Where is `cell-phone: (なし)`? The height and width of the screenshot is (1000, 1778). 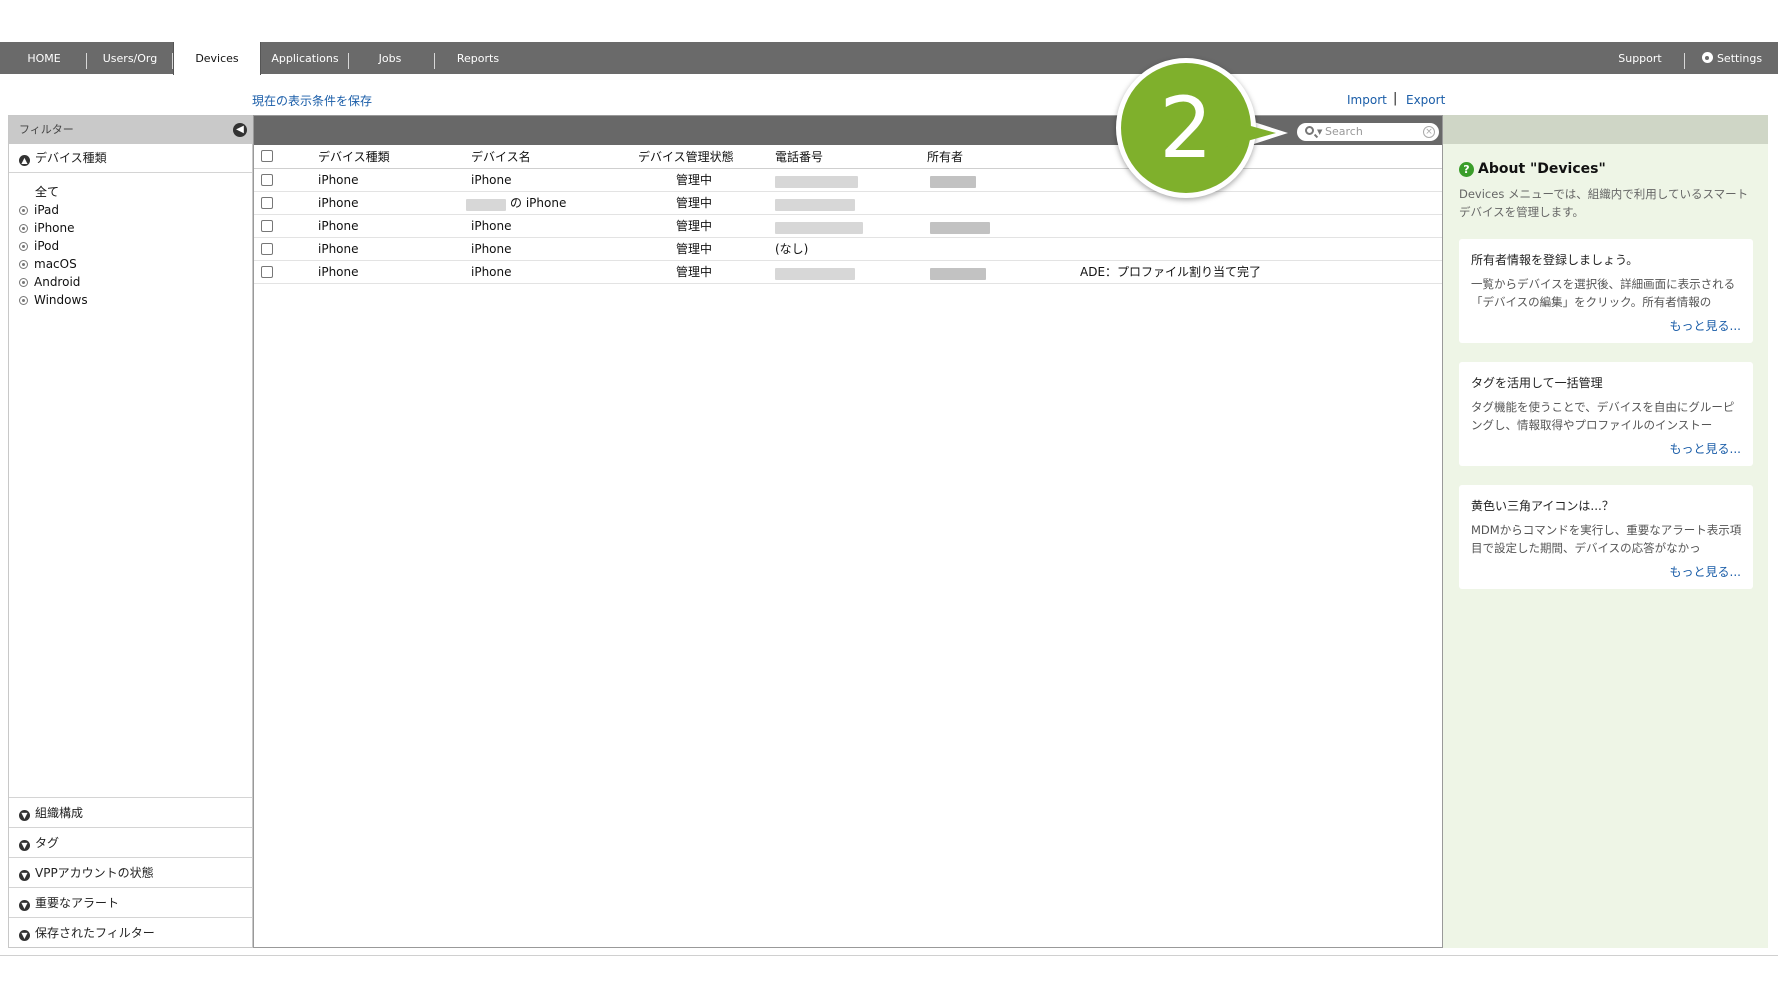
cell-phone: (なし) is located at coordinates (792, 249).